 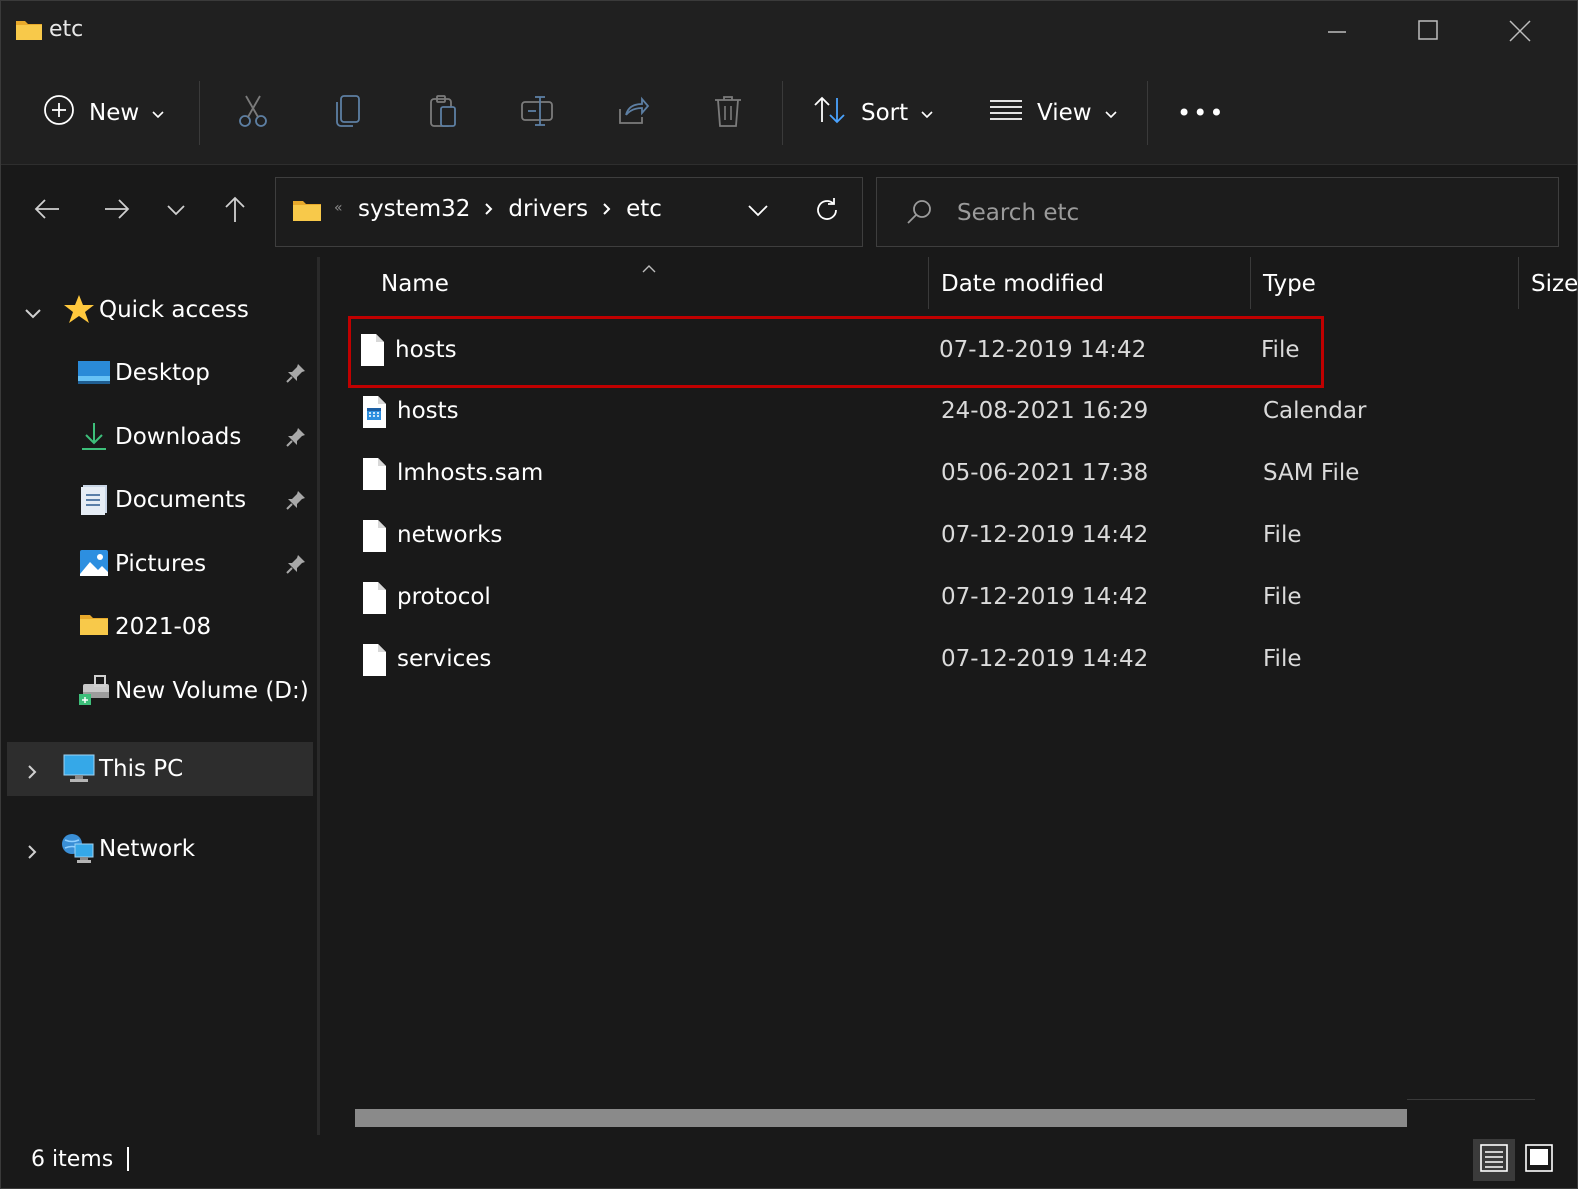 I want to click on sidebar-item-label: Downloads, so click(x=178, y=437).